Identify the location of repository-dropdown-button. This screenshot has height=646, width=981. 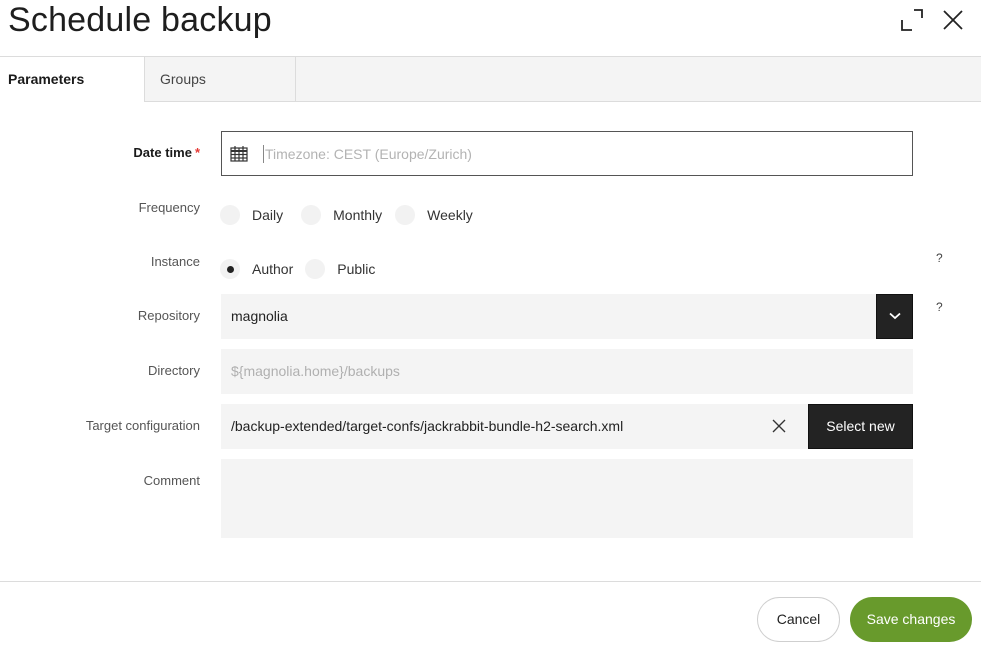
(894, 316).